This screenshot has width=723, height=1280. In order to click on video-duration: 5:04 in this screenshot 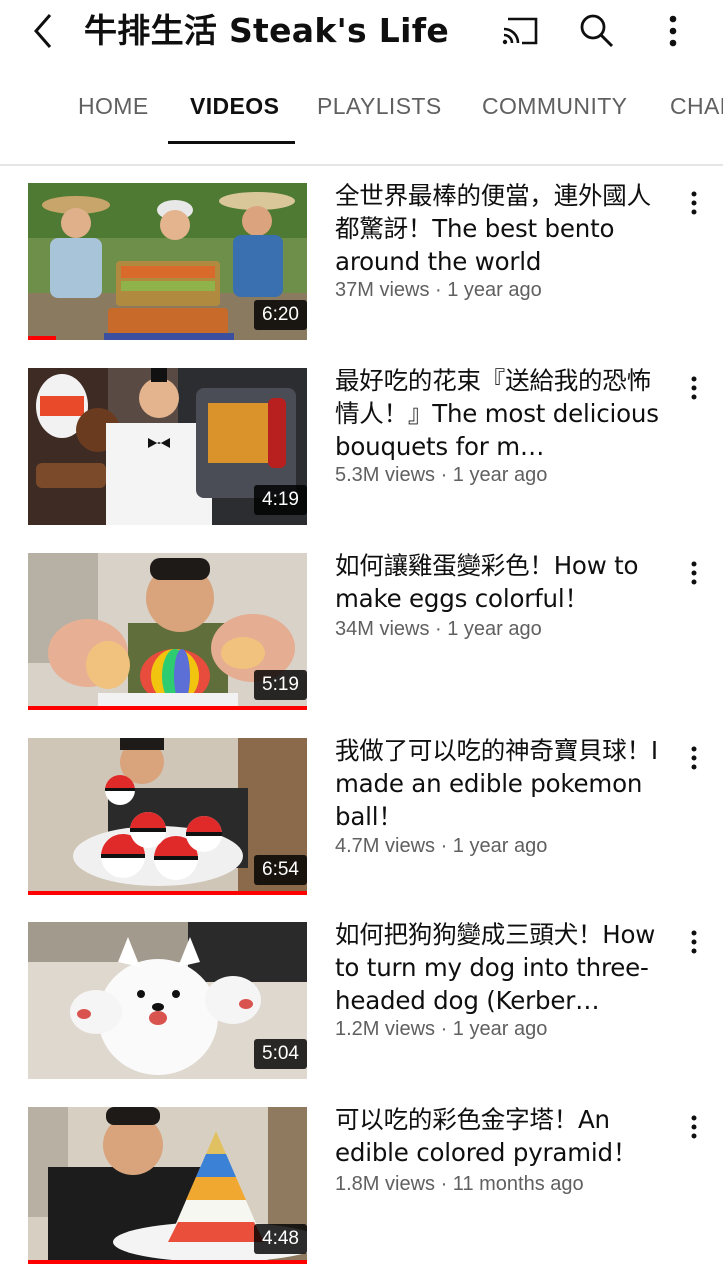, I will do `click(280, 1054)`.